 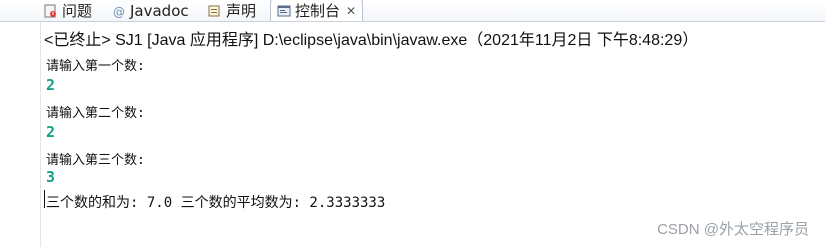 What do you see at coordinates (95, 160) in the screenshot?
I see `console-line: 请输入第三个数:` at bounding box center [95, 160].